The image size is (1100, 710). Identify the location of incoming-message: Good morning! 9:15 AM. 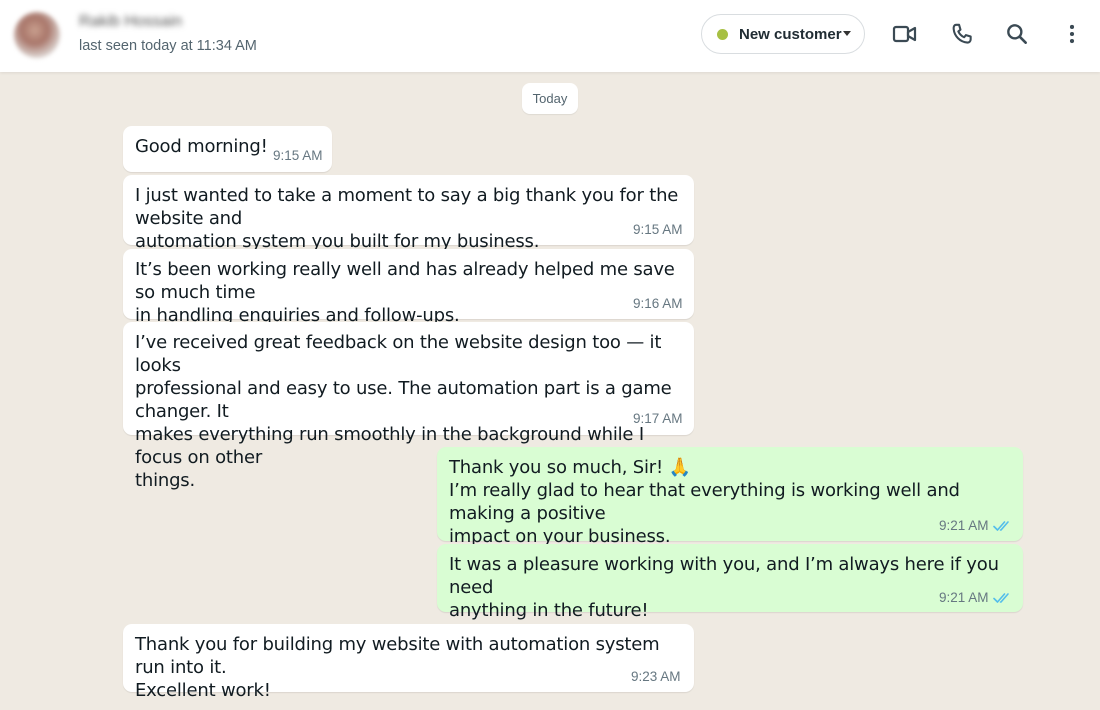
(227, 149).